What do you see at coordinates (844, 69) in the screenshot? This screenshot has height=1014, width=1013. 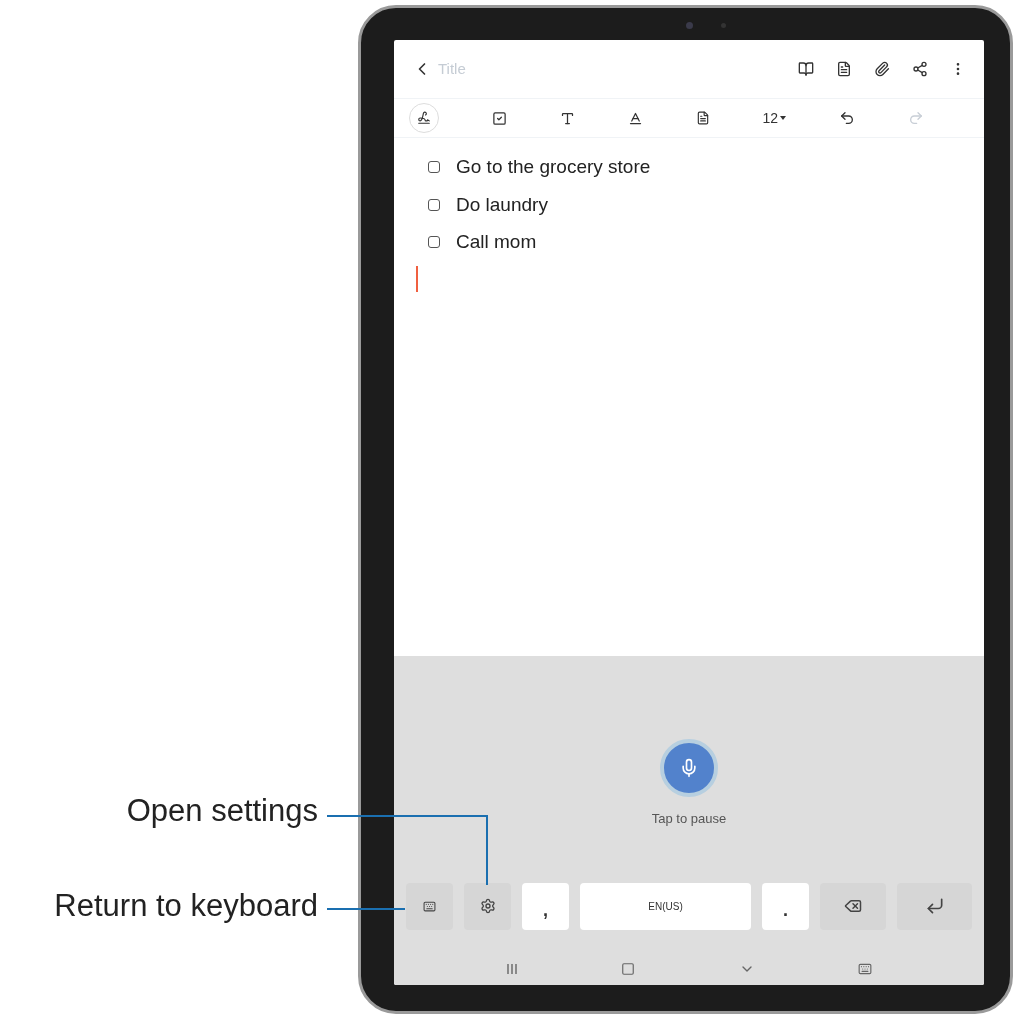 I see `document-icon` at bounding box center [844, 69].